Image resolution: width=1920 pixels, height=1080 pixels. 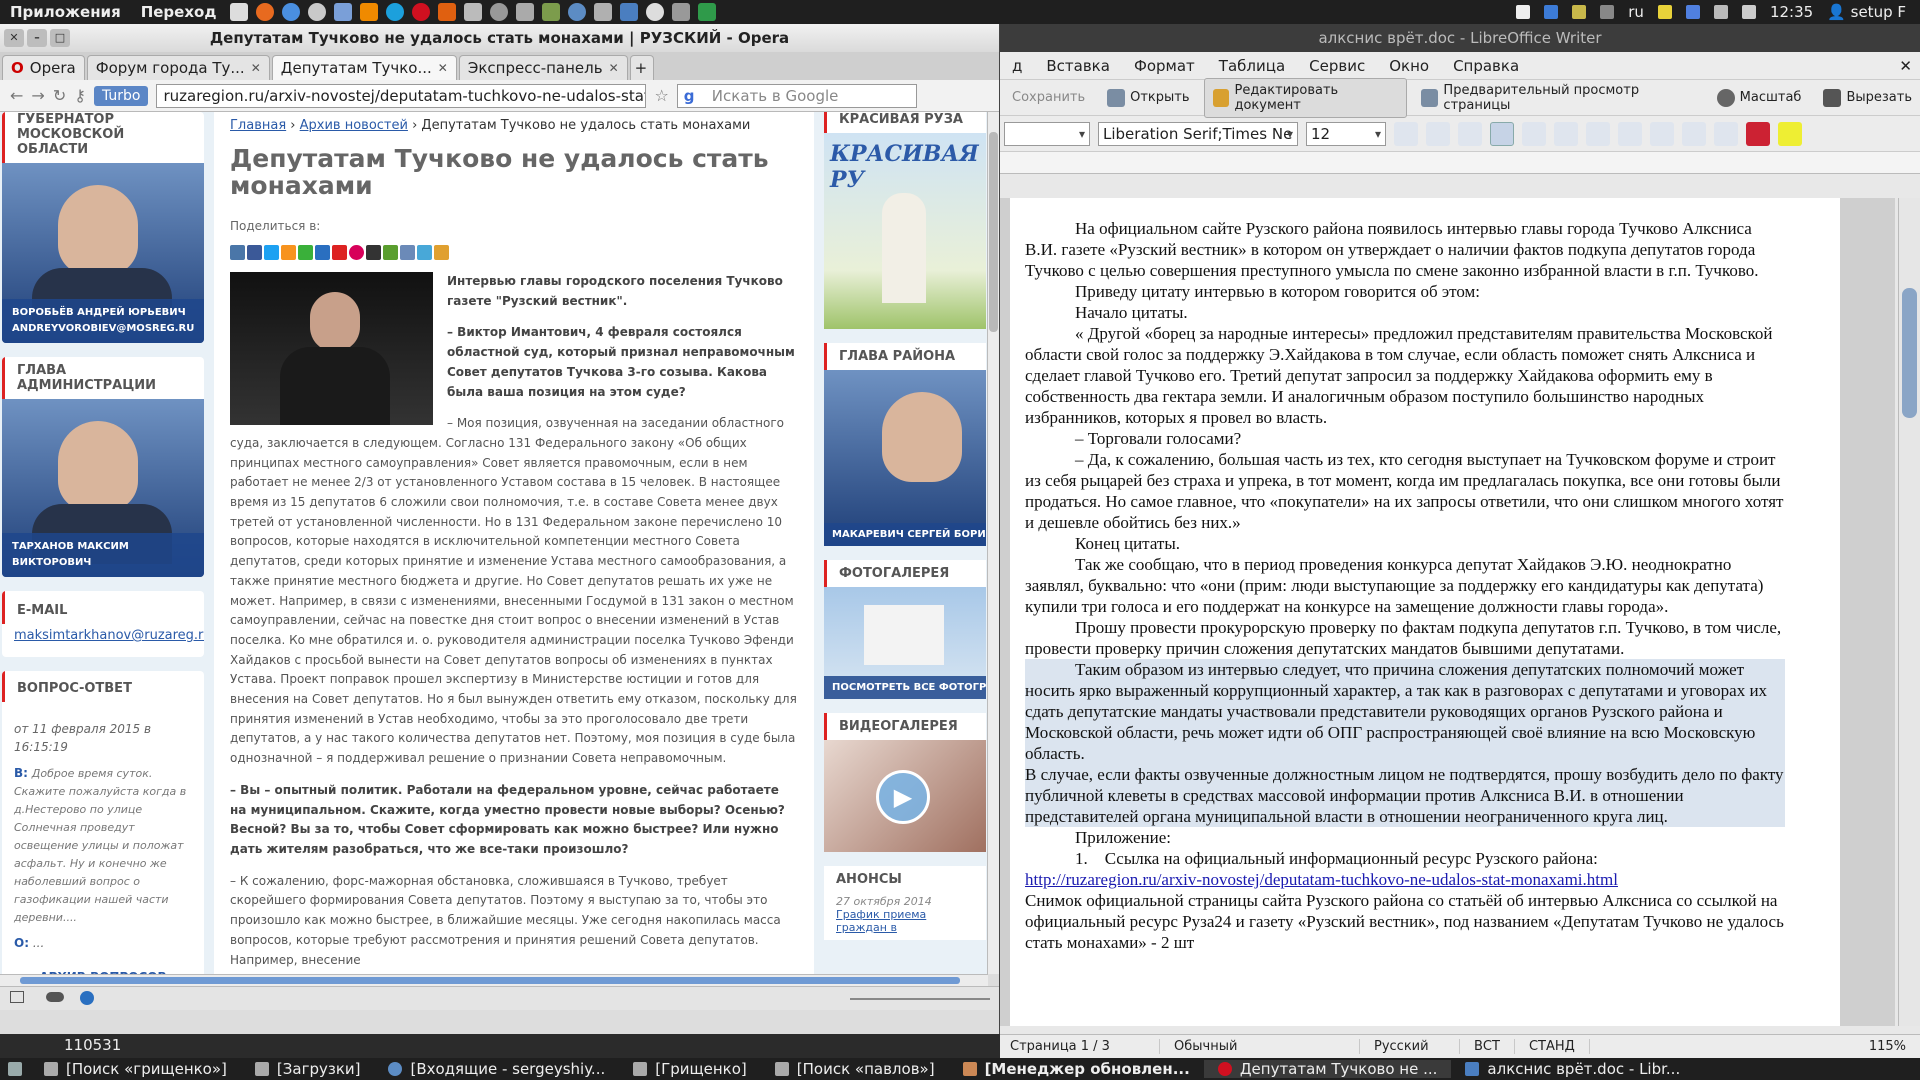 I want to click on system-launcher-icon, so click(x=317, y=12).